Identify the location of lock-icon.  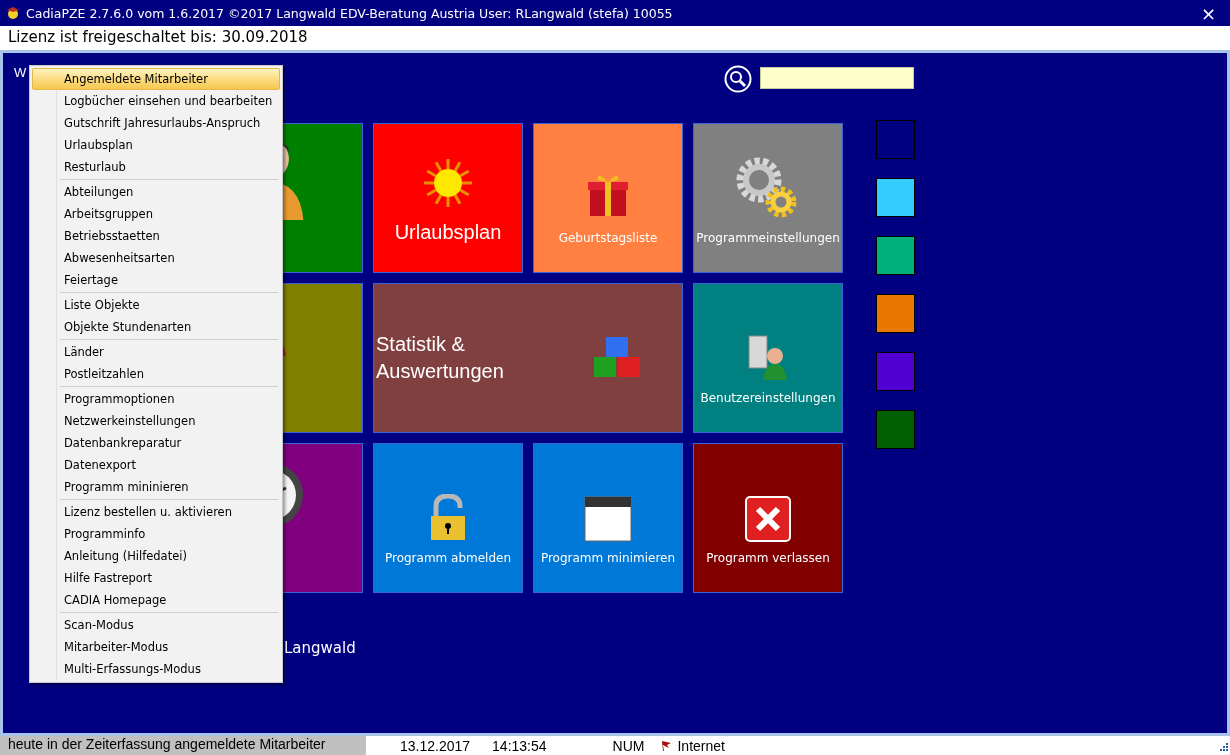
(448, 517).